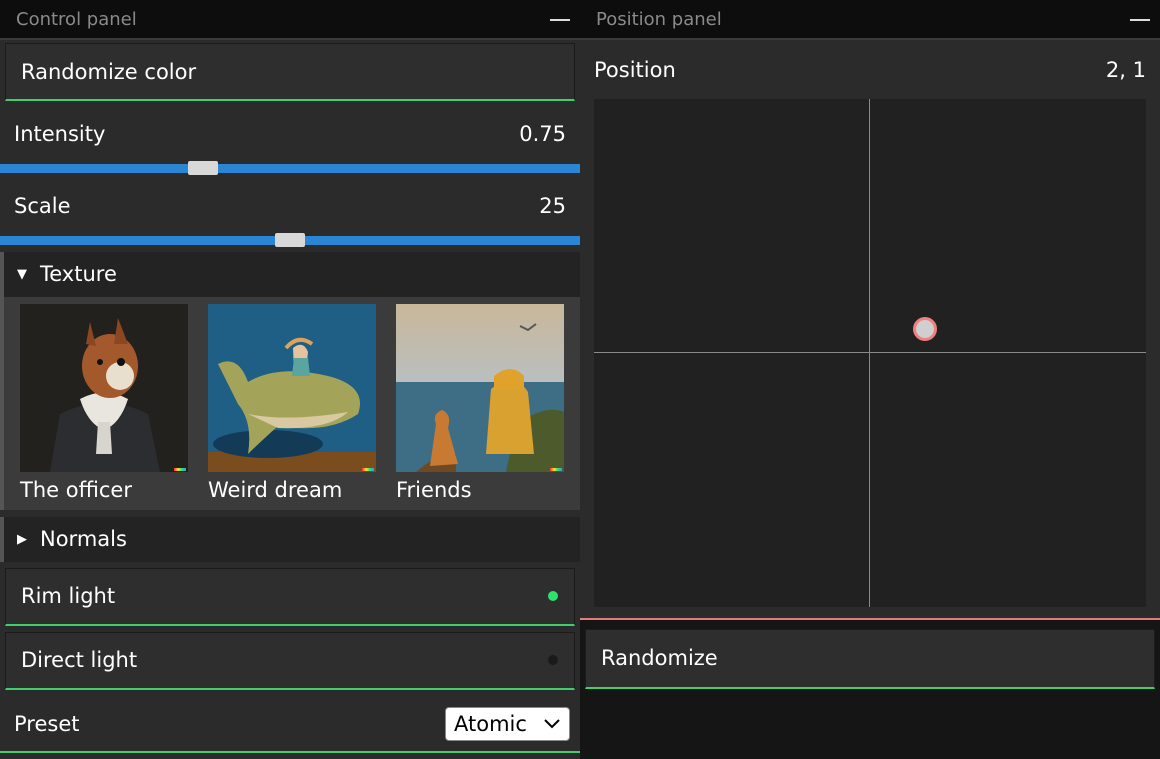 The image size is (1160, 759). I want to click on position-panel-title: Position panel, so click(659, 19).